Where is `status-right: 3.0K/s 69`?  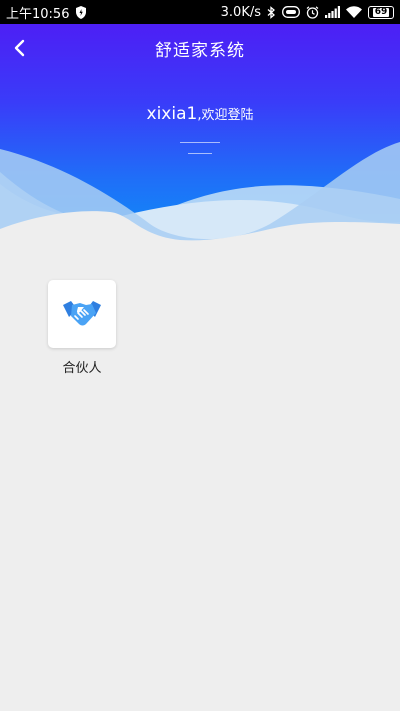
status-right: 3.0K/s 69 is located at coordinates (307, 12).